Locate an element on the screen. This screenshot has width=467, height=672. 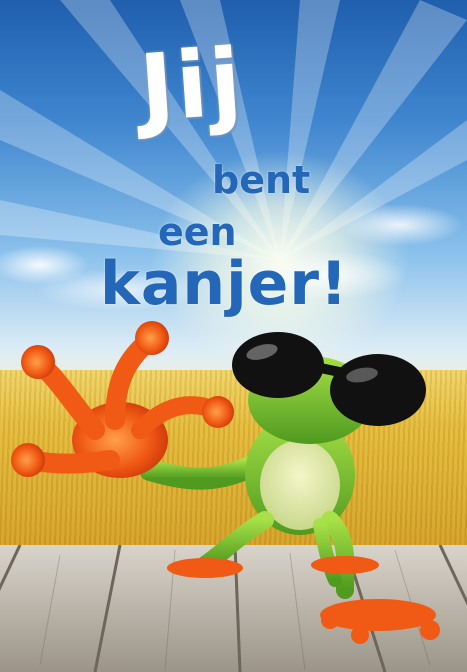
title-jij: Jij is located at coordinates (191, 85).